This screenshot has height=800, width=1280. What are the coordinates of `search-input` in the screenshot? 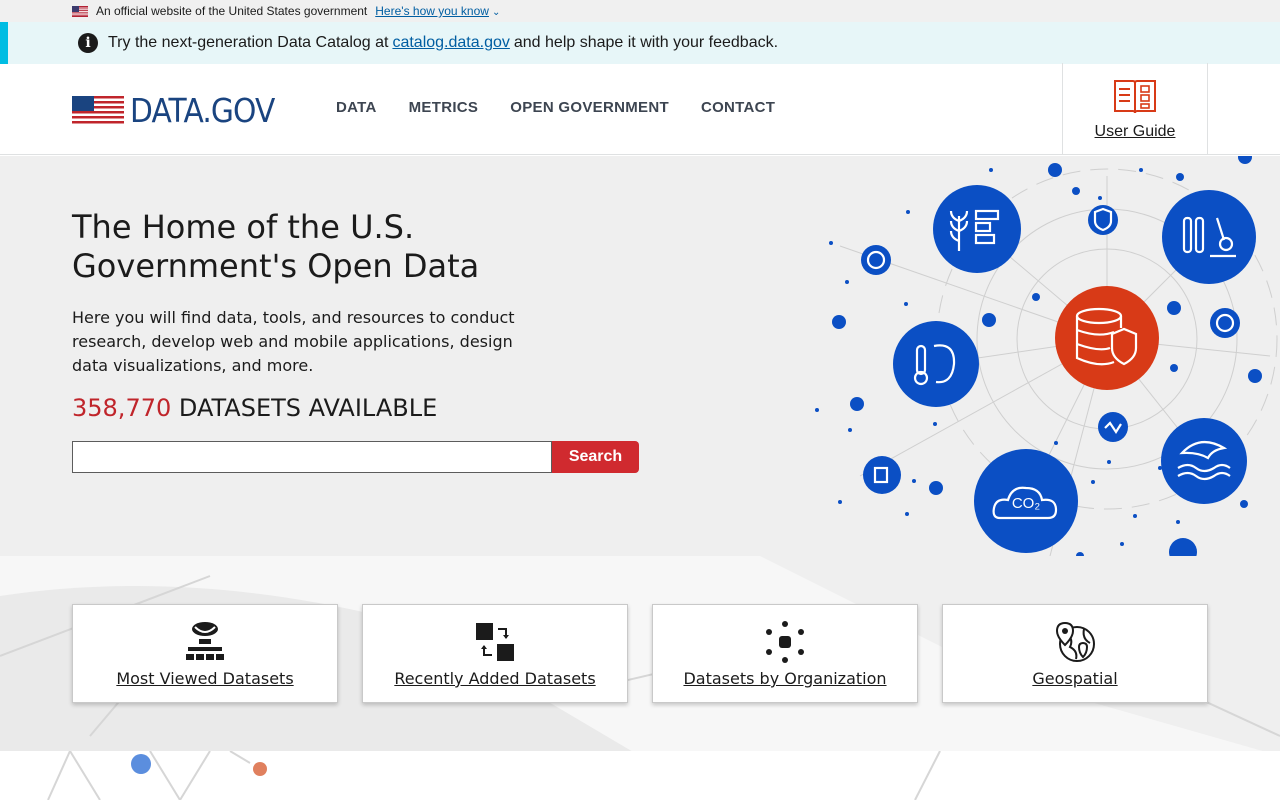 It's located at (312, 457).